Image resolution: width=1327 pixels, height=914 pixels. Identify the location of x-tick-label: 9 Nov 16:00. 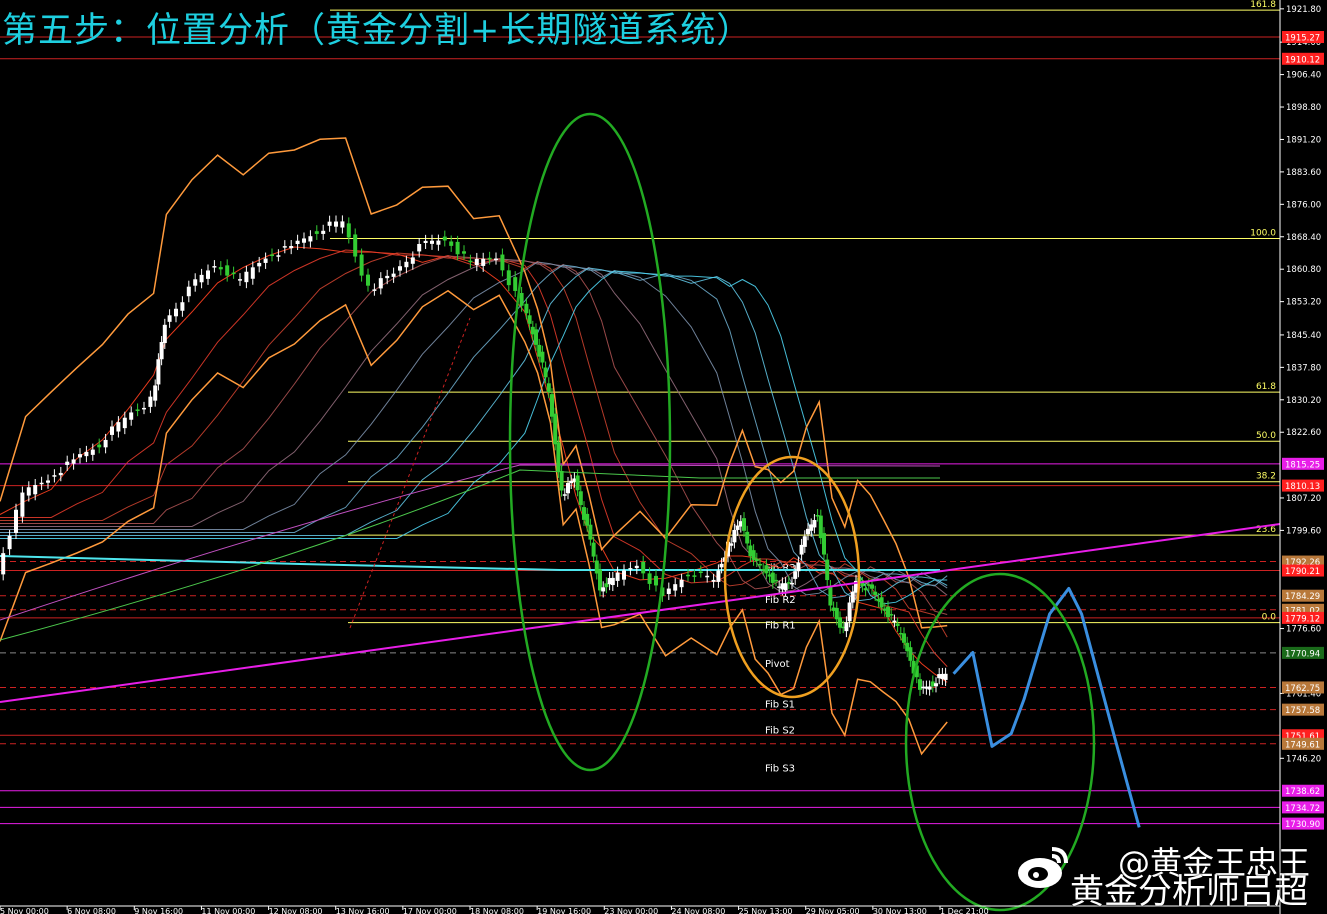
(158, 910).